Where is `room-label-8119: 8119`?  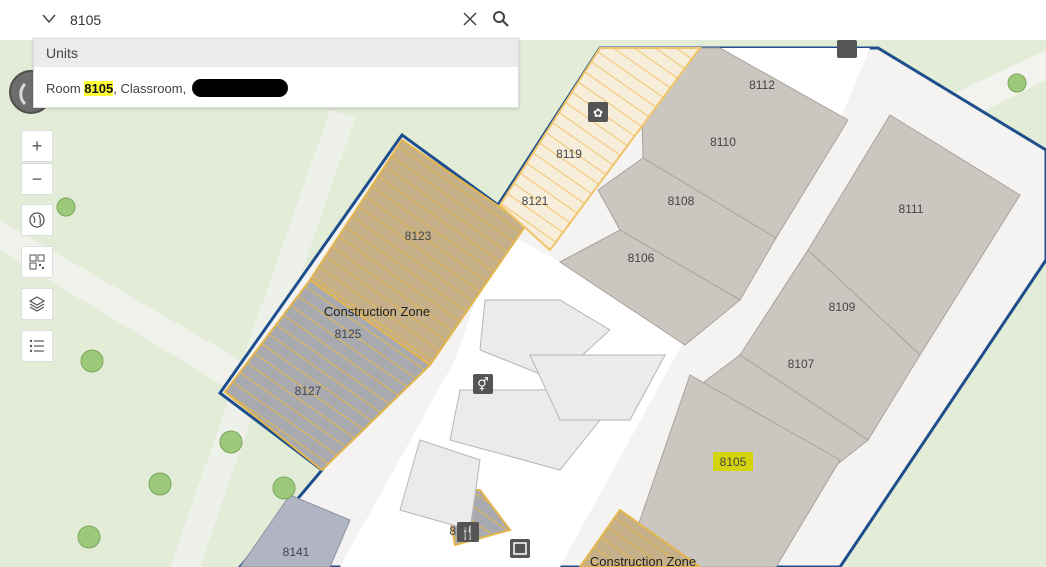
room-label-8119: 8119 is located at coordinates (569, 154).